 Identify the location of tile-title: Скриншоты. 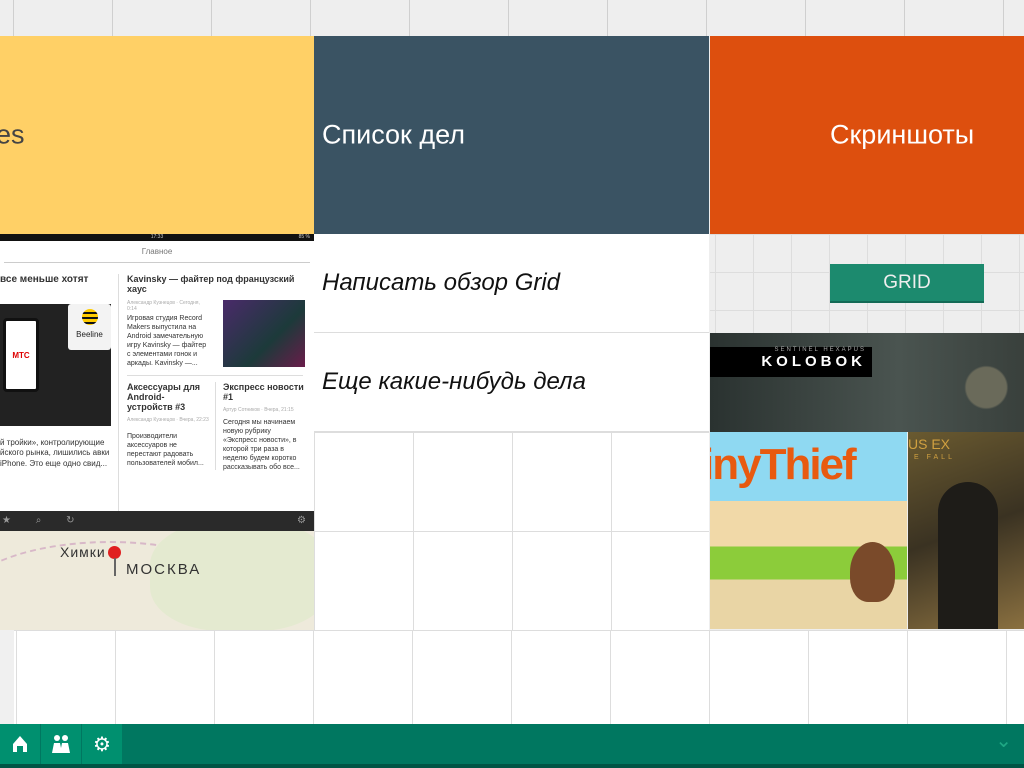
(902, 134).